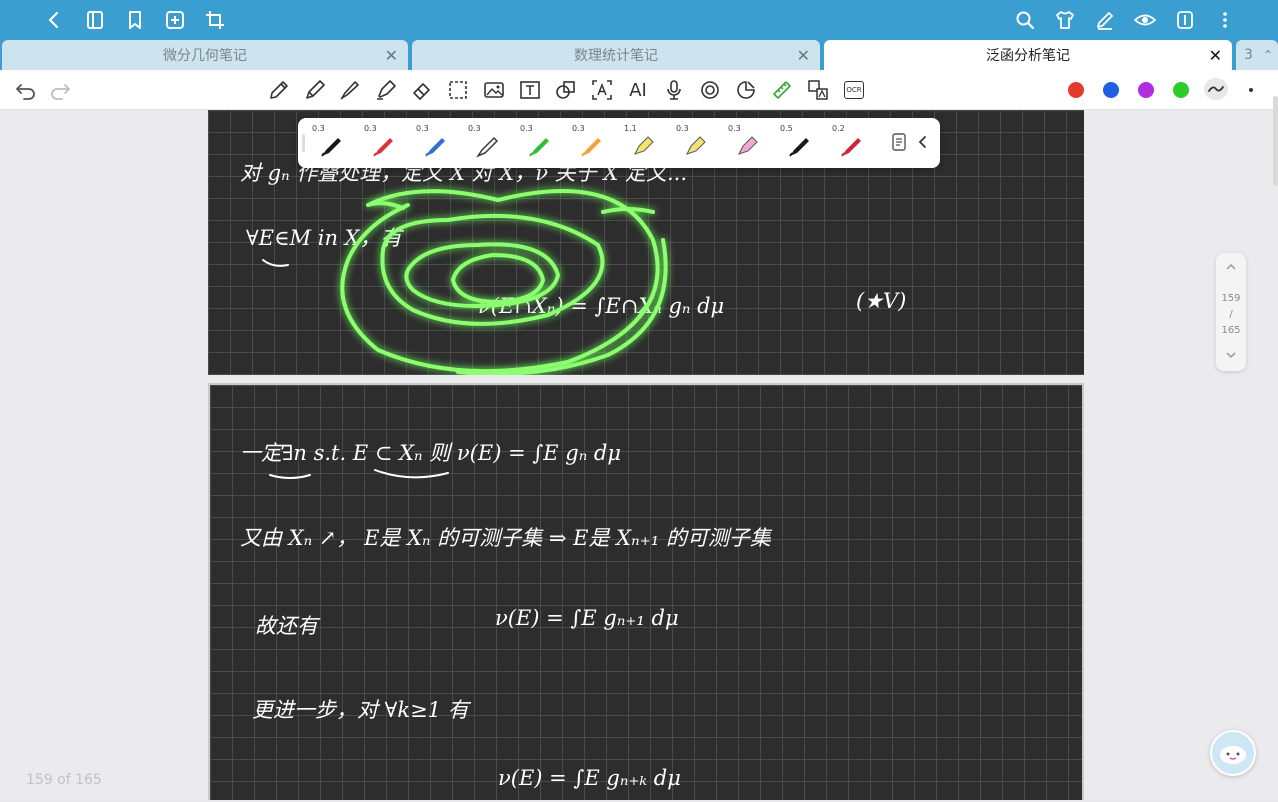 This screenshot has height=802, width=1278. I want to click on undo-icon, so click(26, 90).